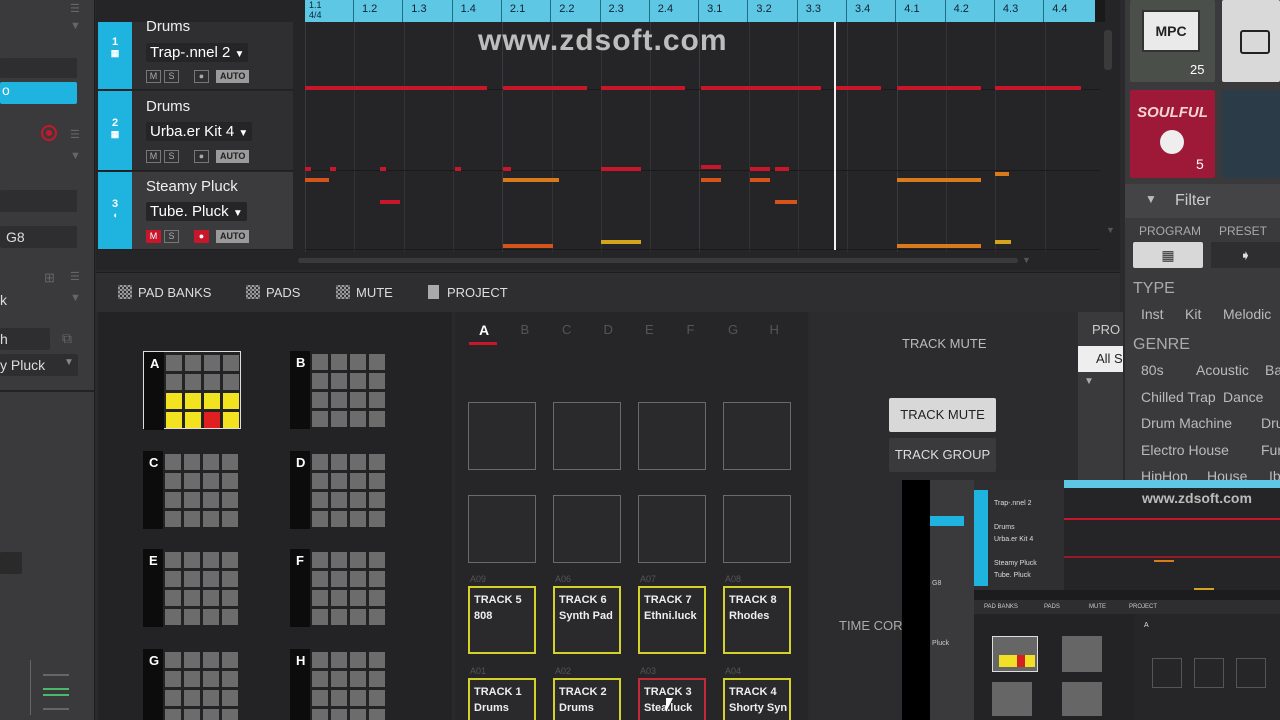  I want to click on expansion-thumbnail: MPC 25, so click(1172, 41).